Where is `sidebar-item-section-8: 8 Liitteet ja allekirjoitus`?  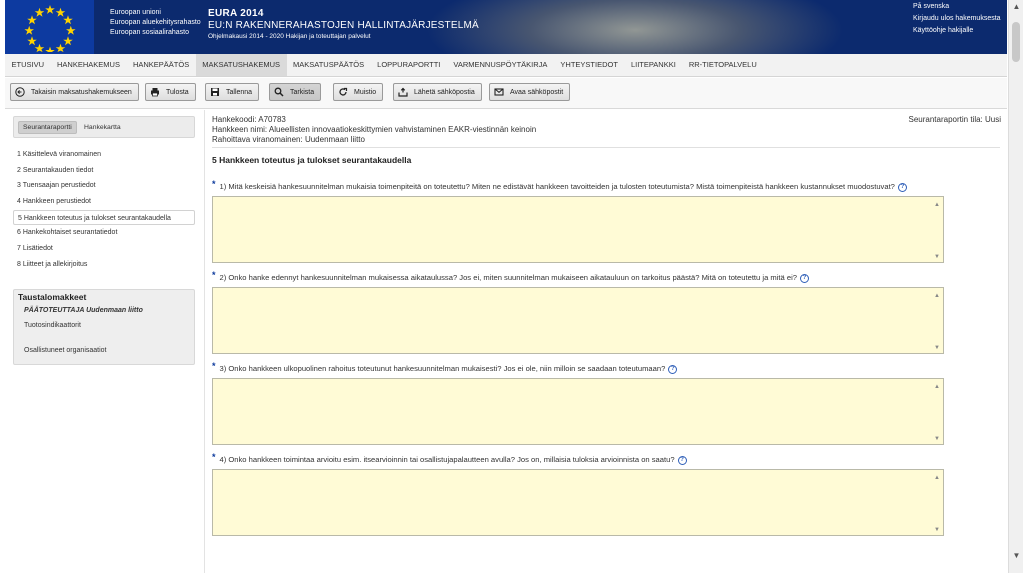 sidebar-item-section-8: 8 Liitteet ja allekirjoitus is located at coordinates (104, 265).